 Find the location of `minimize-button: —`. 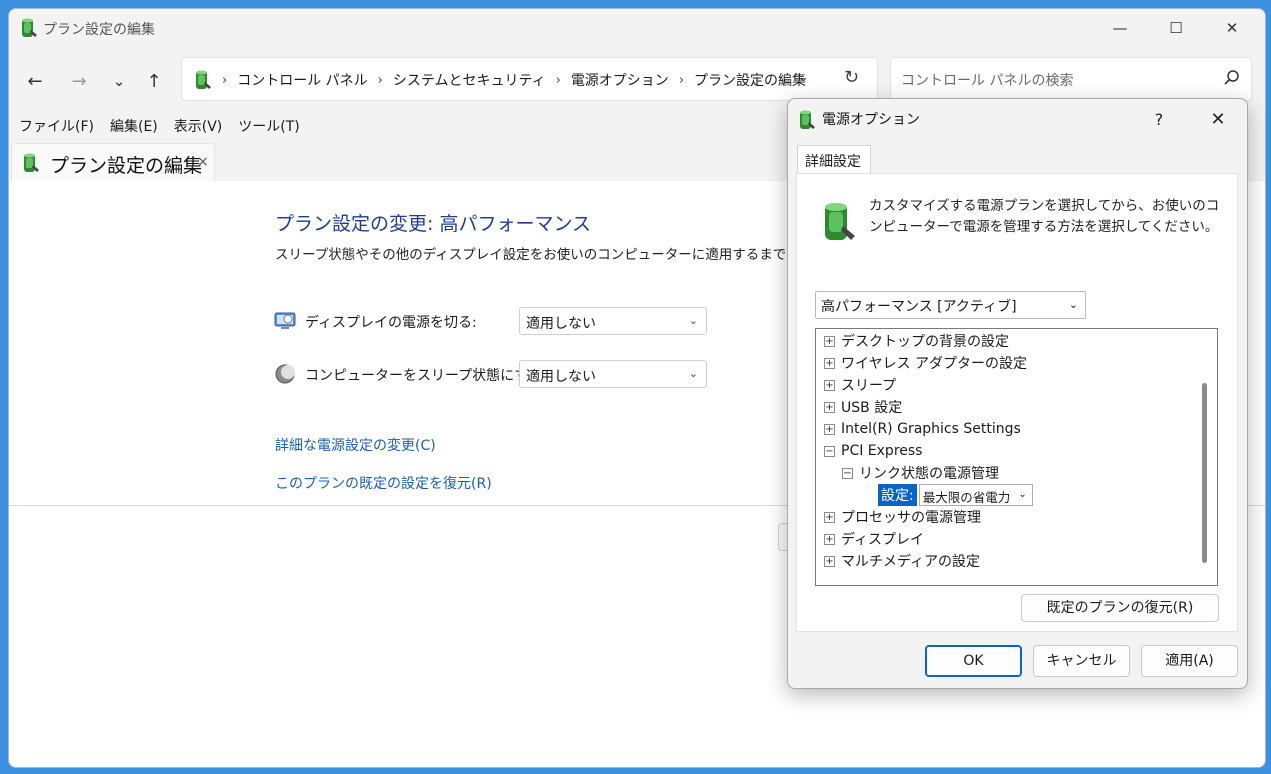

minimize-button: — is located at coordinates (1120, 28).